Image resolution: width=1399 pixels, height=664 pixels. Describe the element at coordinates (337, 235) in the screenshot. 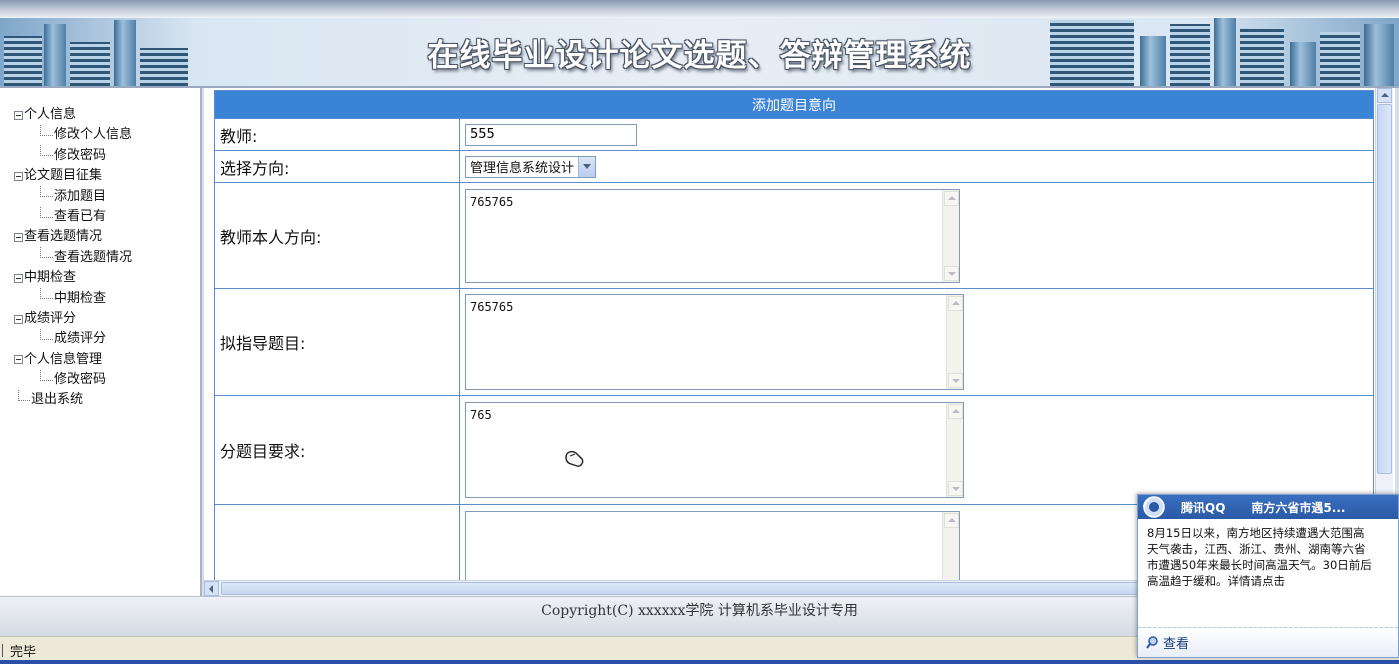

I see `own-direction-label: 教师本人方向:` at that location.